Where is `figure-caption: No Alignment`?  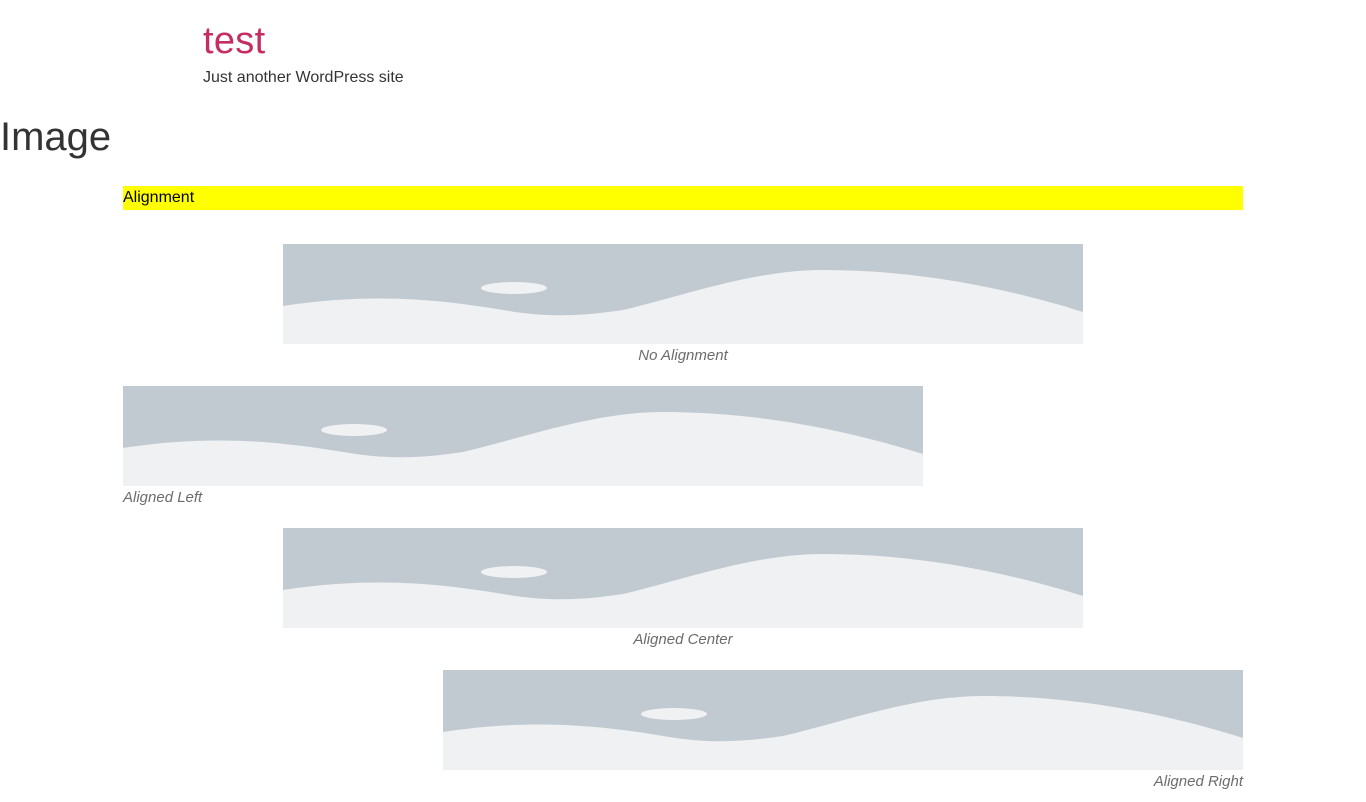
figure-caption: No Alignment is located at coordinates (683, 355).